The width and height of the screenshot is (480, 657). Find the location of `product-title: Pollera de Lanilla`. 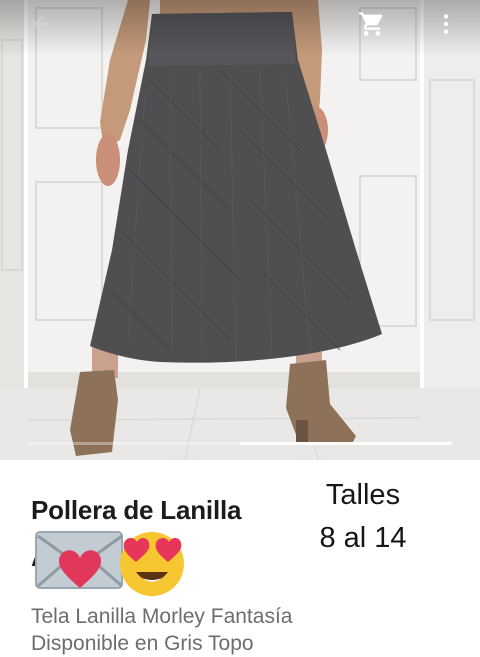

product-title: Pollera de Lanilla is located at coordinates (136, 510).